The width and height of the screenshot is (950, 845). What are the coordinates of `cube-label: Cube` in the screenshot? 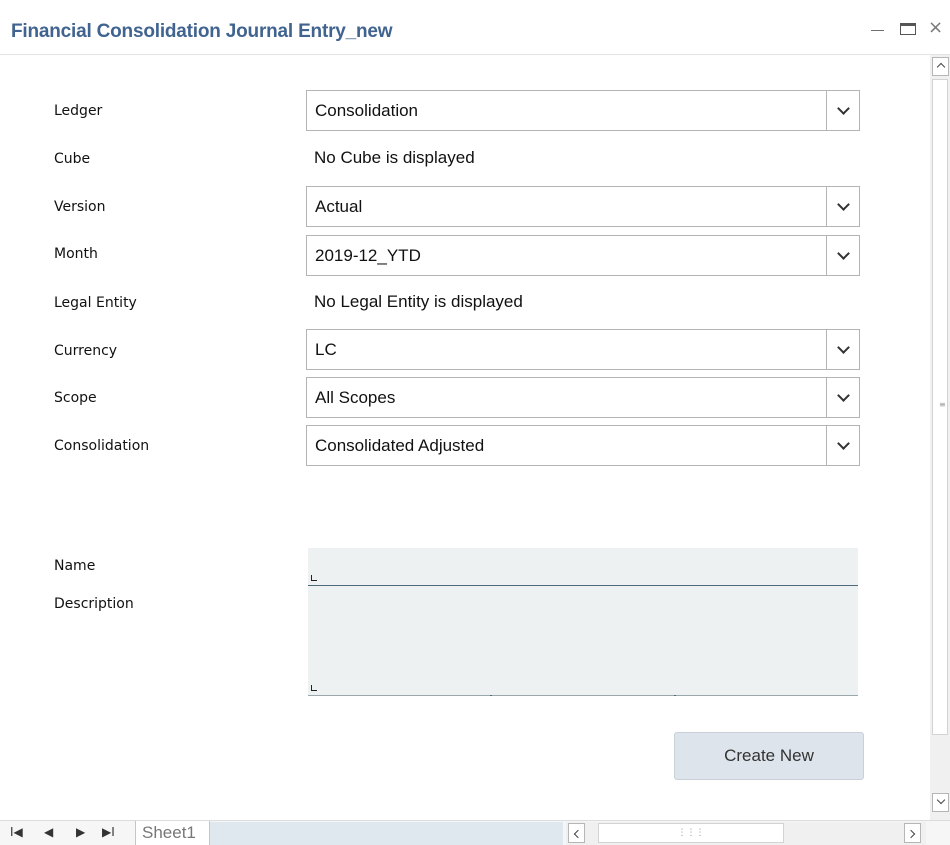 It's located at (72, 159).